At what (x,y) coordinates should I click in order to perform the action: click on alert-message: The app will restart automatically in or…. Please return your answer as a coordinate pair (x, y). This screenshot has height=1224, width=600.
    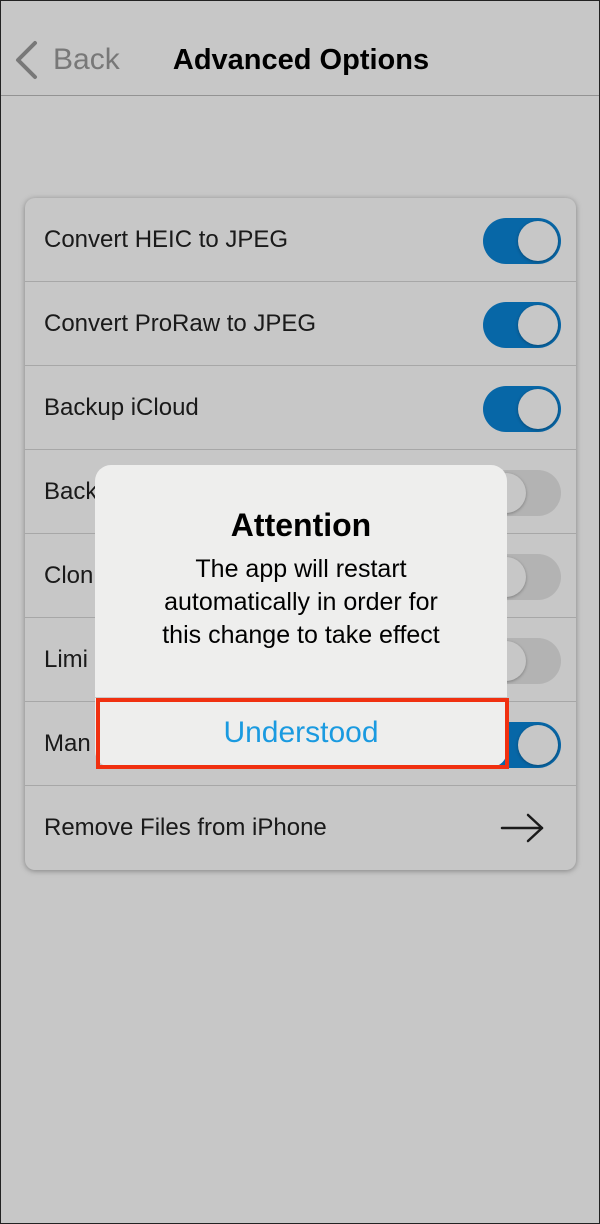
    Looking at the image, I should click on (301, 602).